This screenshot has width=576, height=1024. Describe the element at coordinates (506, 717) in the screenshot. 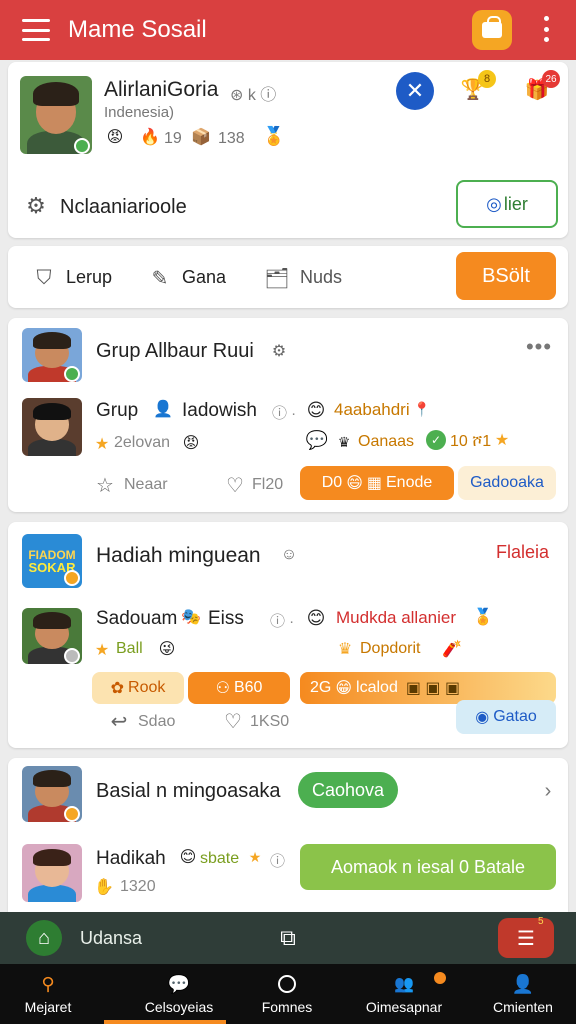

I see `weekly-pill-d: ◉ Gatao` at that location.